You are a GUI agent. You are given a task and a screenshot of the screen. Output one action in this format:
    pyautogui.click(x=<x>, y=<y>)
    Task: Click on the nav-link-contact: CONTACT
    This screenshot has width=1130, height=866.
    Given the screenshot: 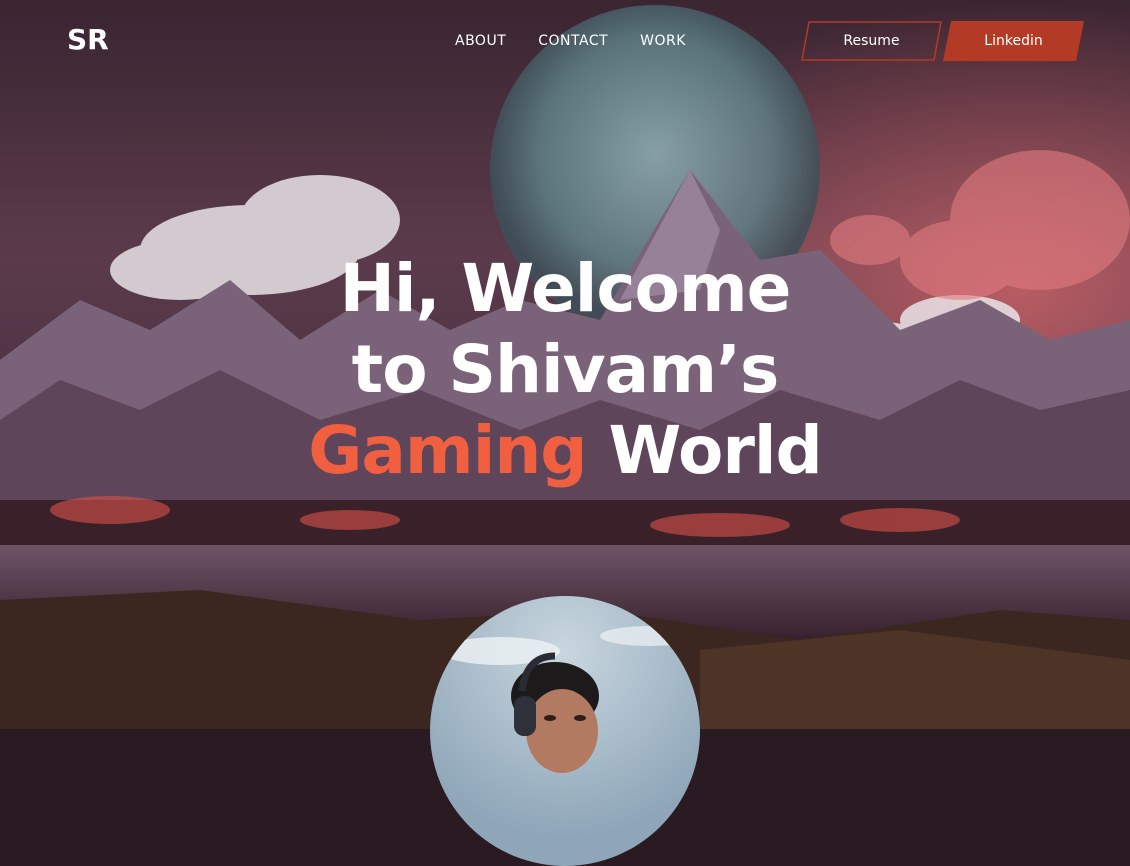 What is the action you would take?
    pyautogui.click(x=573, y=41)
    